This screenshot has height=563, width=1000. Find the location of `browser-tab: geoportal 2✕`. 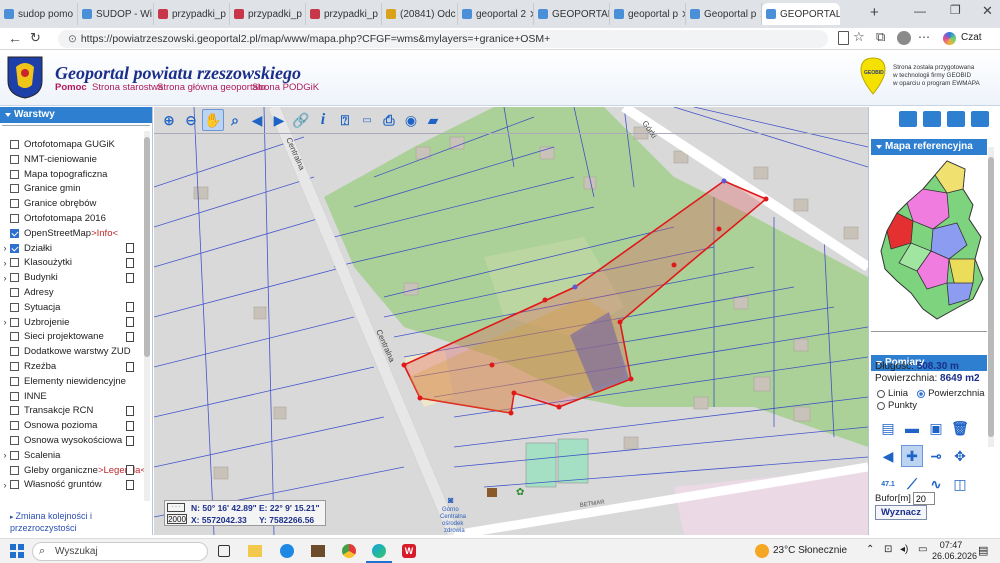

browser-tab: geoportal 2✕ is located at coordinates (496, 14).